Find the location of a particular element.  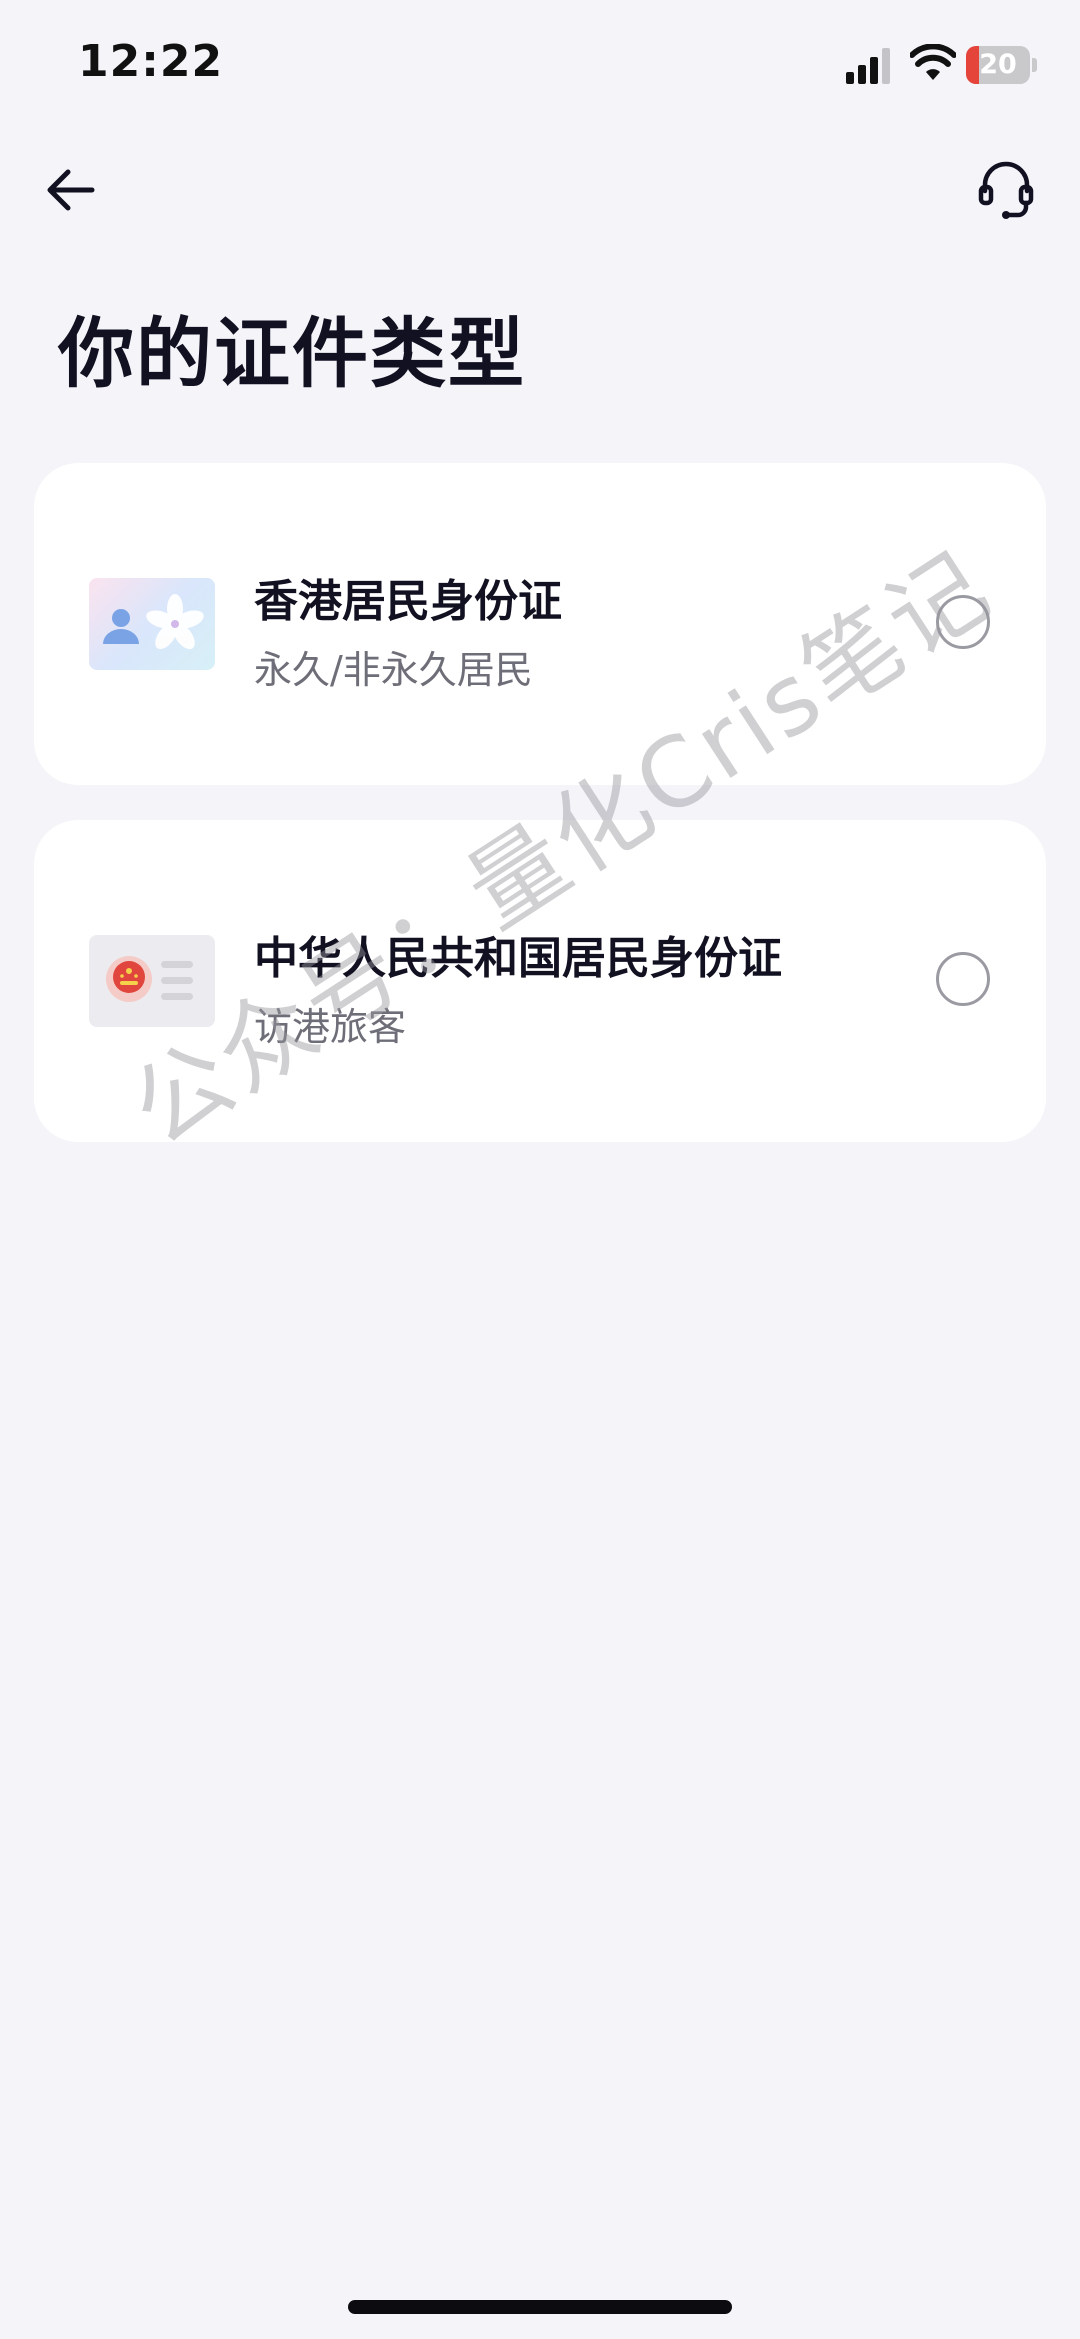

battery-indicator: 20 is located at coordinates (1002, 65).